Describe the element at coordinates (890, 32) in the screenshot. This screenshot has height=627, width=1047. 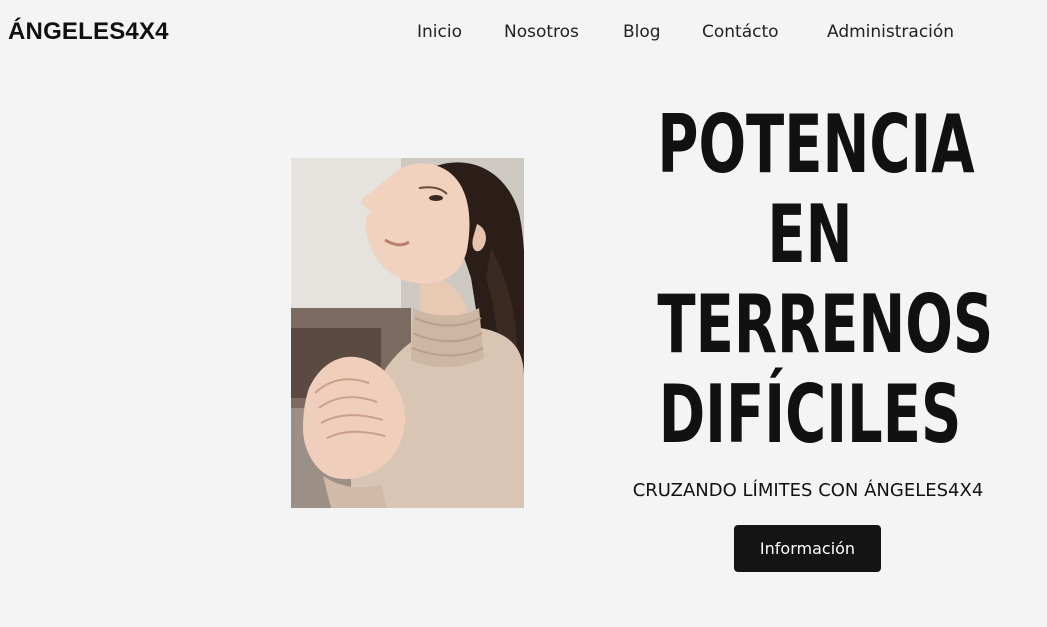
I see `nav-item-administracion: Administración` at that location.